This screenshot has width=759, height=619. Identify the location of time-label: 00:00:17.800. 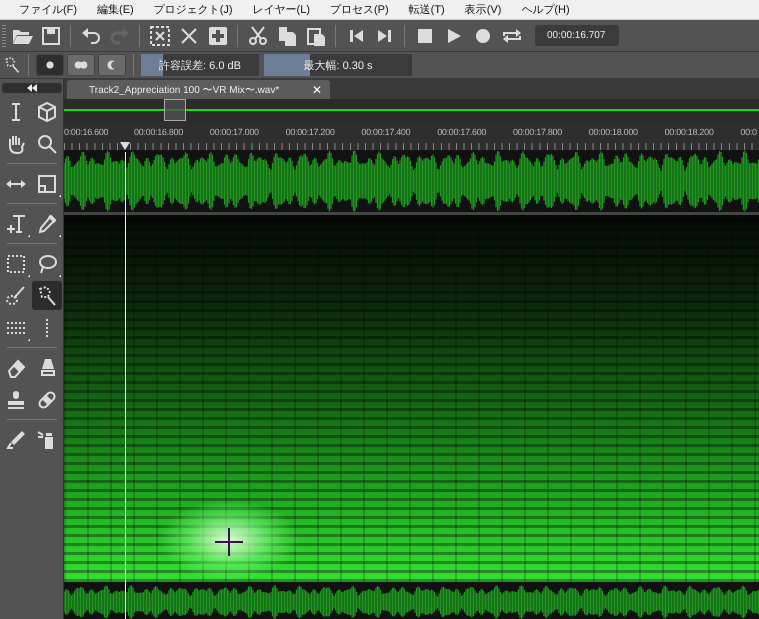
(537, 133).